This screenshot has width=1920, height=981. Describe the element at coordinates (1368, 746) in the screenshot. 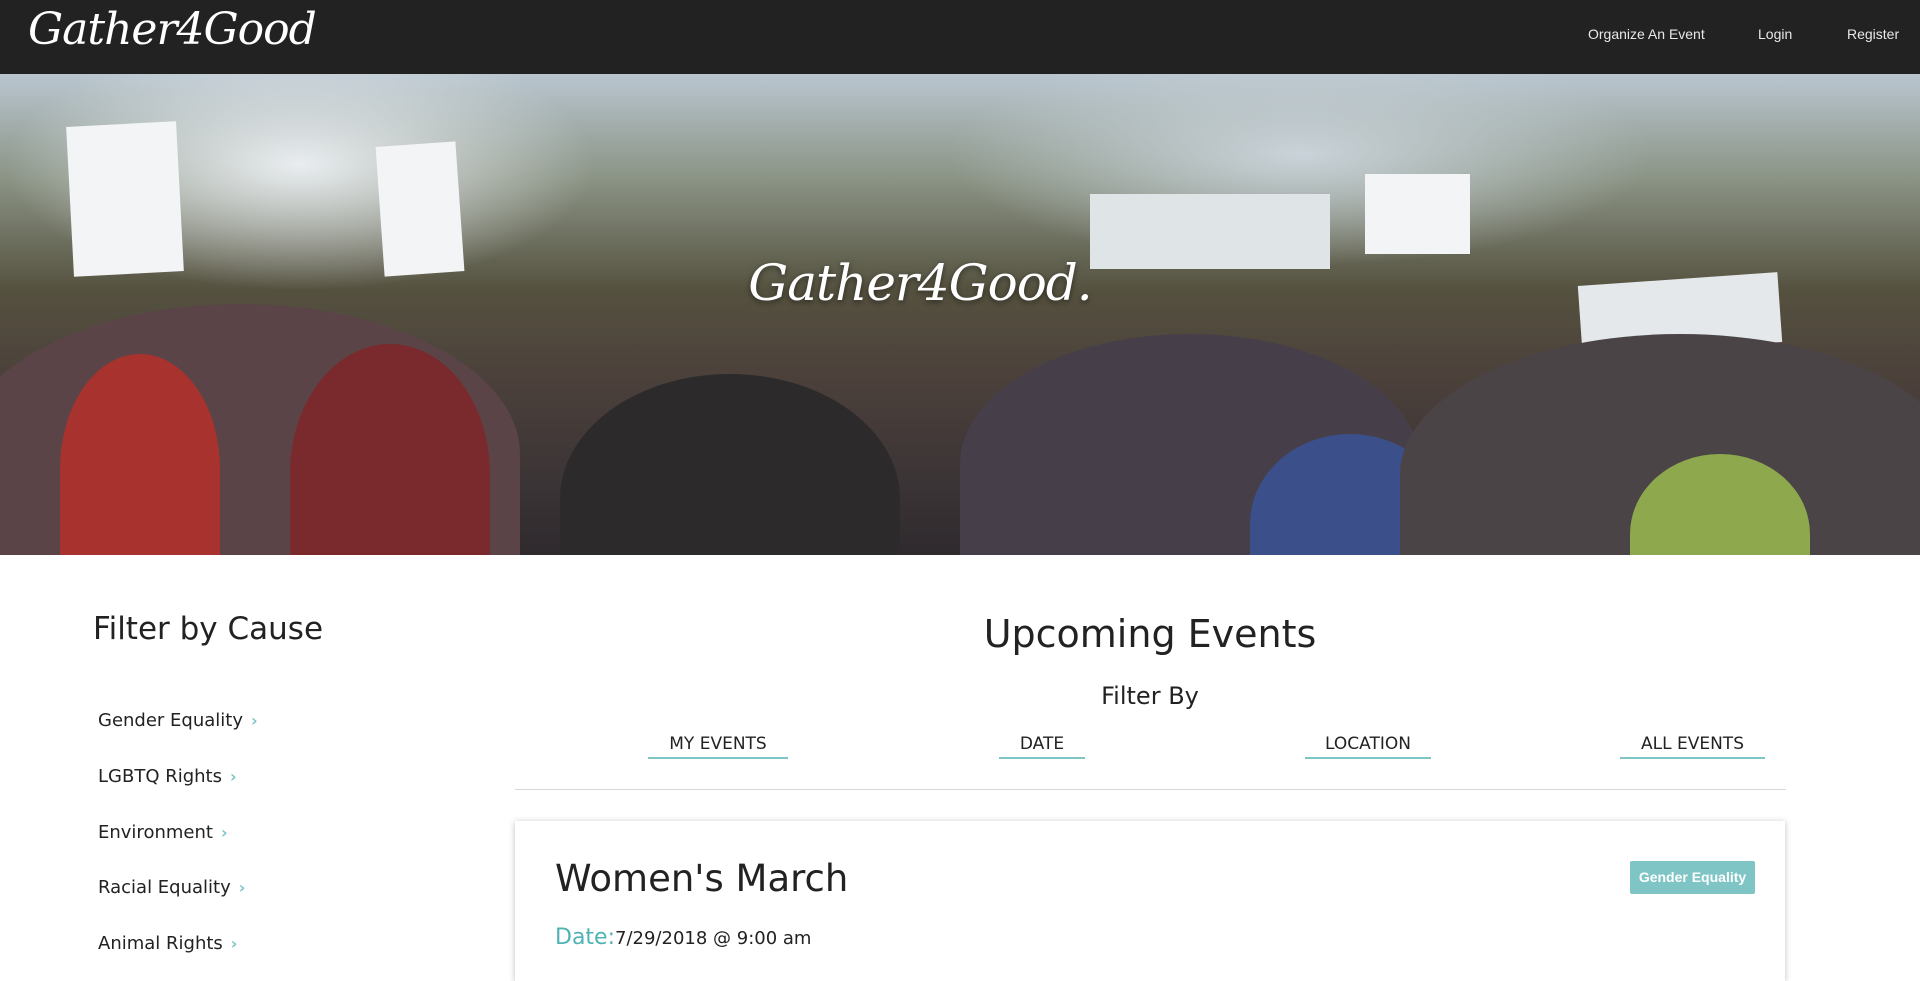

I see `filter-tab-location: LOCATION` at that location.